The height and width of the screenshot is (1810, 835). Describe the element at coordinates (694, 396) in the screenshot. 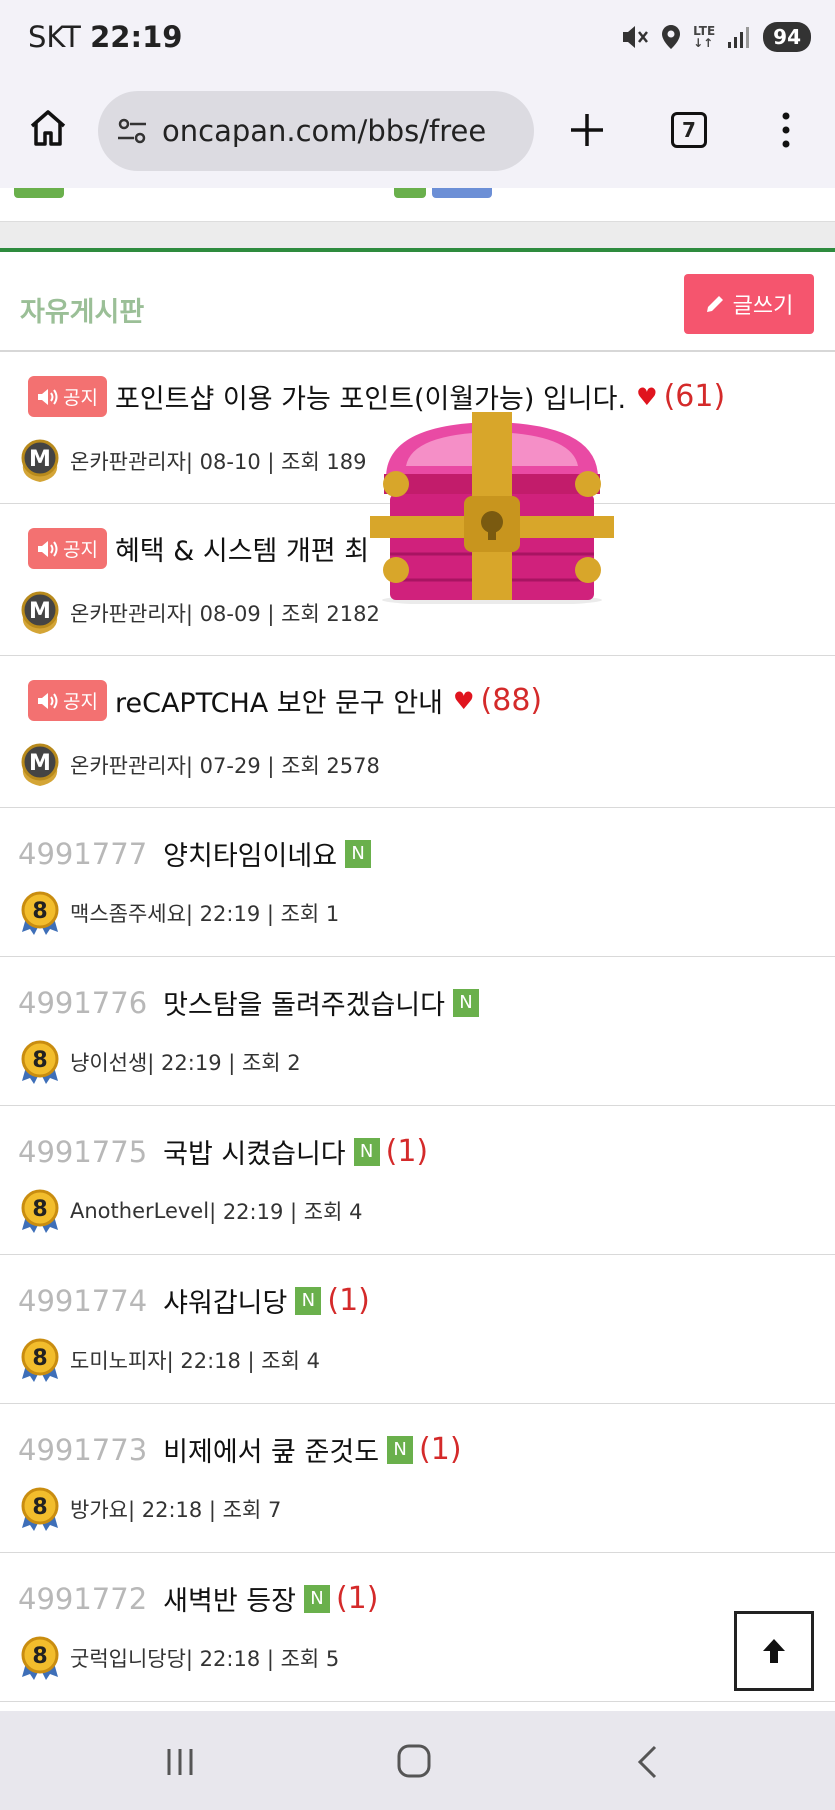

I see `comment-count: (61)` at that location.